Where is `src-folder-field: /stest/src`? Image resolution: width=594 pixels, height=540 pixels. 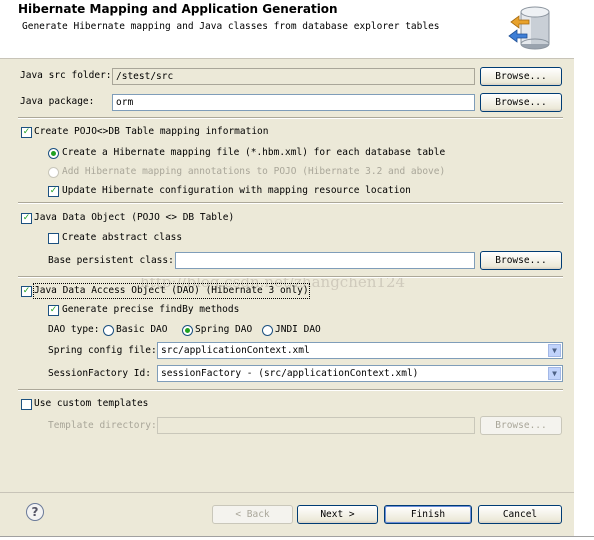 src-folder-field: /stest/src is located at coordinates (293, 76).